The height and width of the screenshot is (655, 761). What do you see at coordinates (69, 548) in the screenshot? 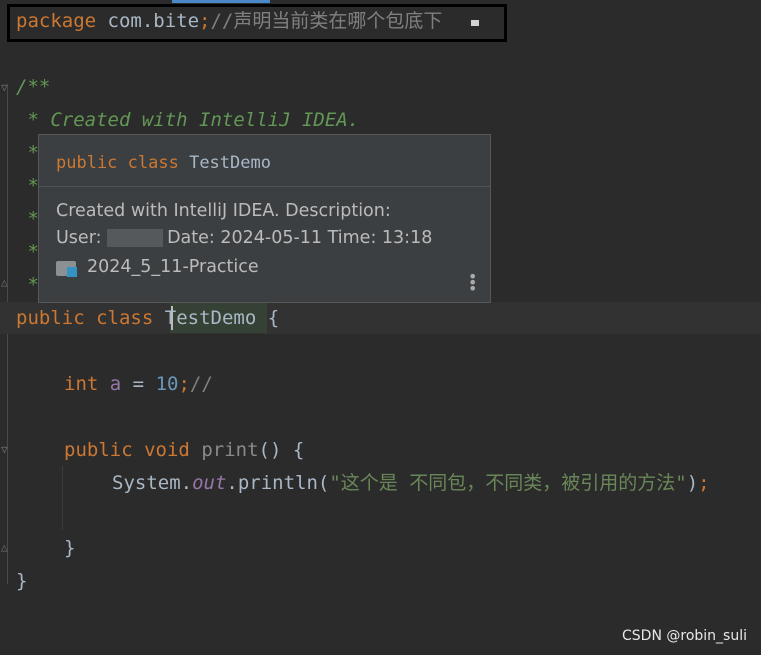
I see `code-line-method-close: }` at bounding box center [69, 548].